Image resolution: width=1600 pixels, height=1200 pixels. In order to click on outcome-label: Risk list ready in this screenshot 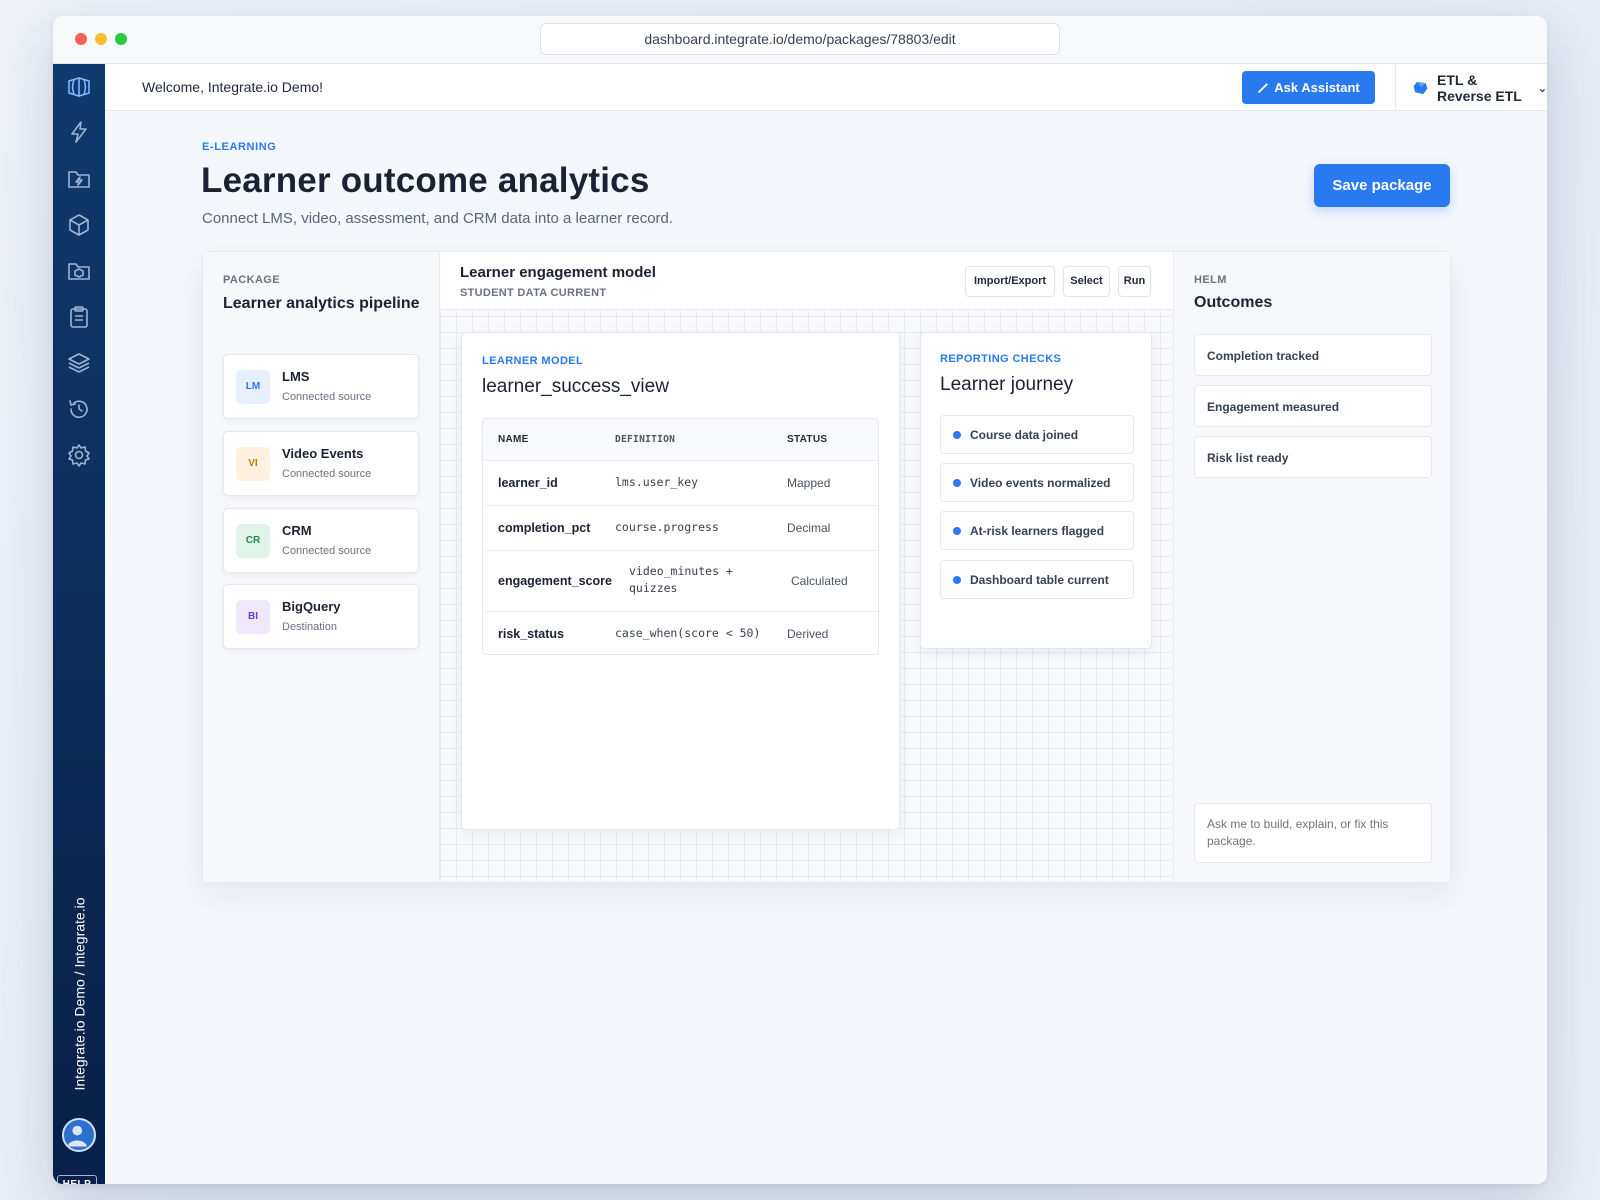, I will do `click(1248, 458)`.